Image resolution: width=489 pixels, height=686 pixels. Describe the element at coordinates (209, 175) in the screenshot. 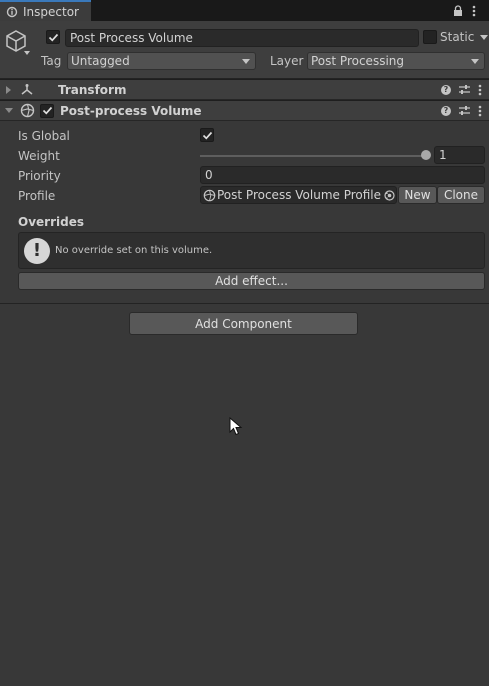

I see `priority-value: 0` at that location.